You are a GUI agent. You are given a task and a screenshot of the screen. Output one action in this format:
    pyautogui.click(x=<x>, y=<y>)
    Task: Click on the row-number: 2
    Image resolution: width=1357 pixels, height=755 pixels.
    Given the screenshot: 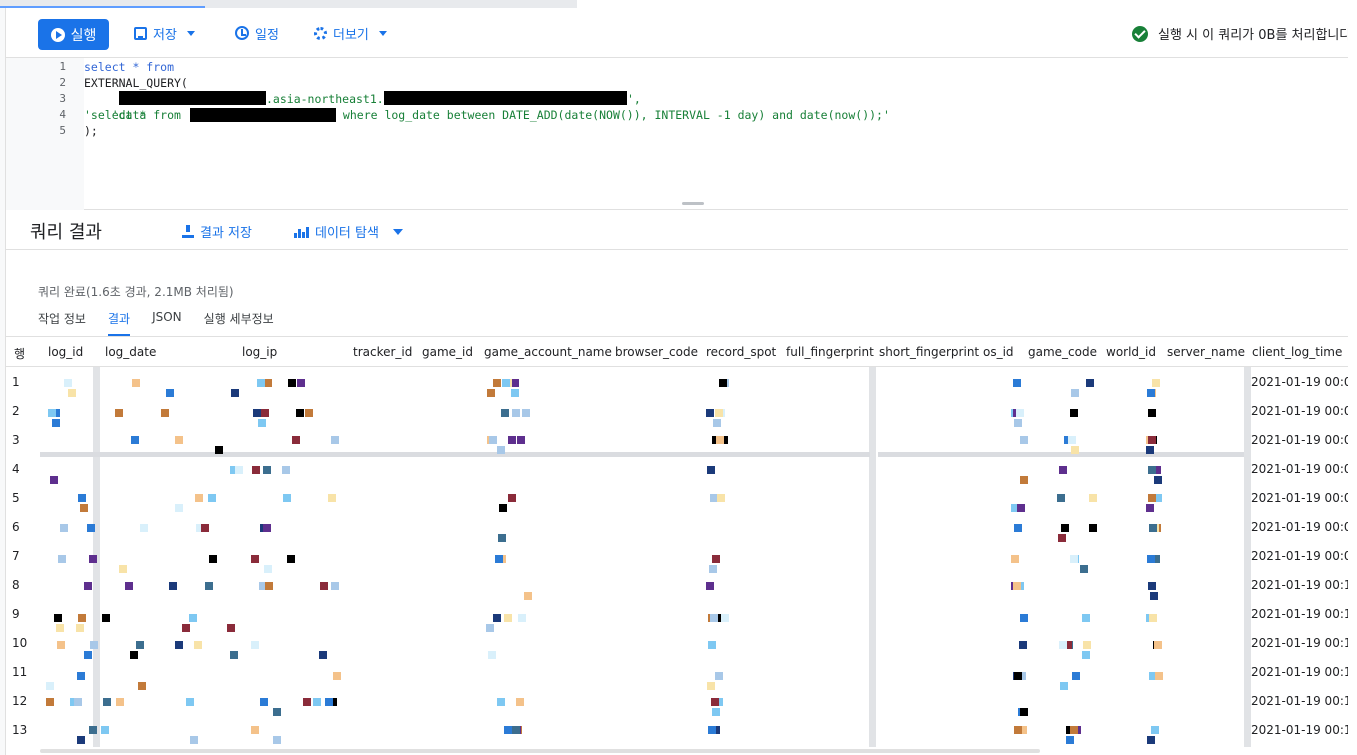 What is the action you would take?
    pyautogui.click(x=16, y=411)
    